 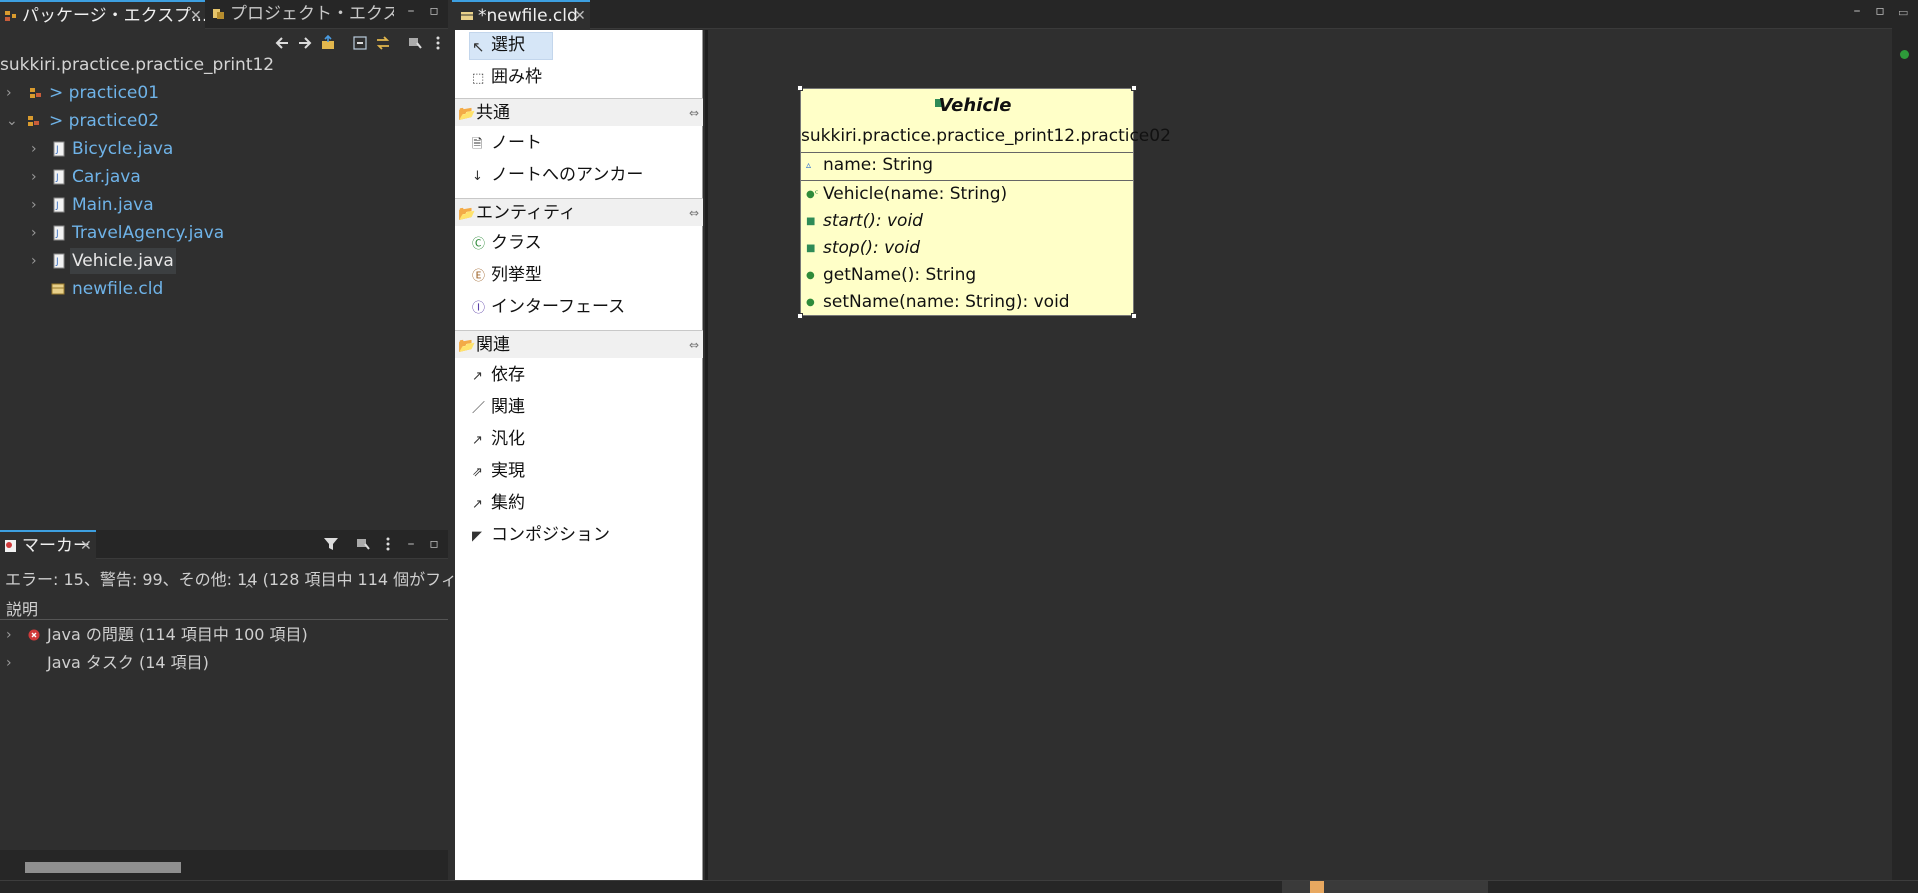 I want to click on scrollbar-thumb, so click(x=103, y=867).